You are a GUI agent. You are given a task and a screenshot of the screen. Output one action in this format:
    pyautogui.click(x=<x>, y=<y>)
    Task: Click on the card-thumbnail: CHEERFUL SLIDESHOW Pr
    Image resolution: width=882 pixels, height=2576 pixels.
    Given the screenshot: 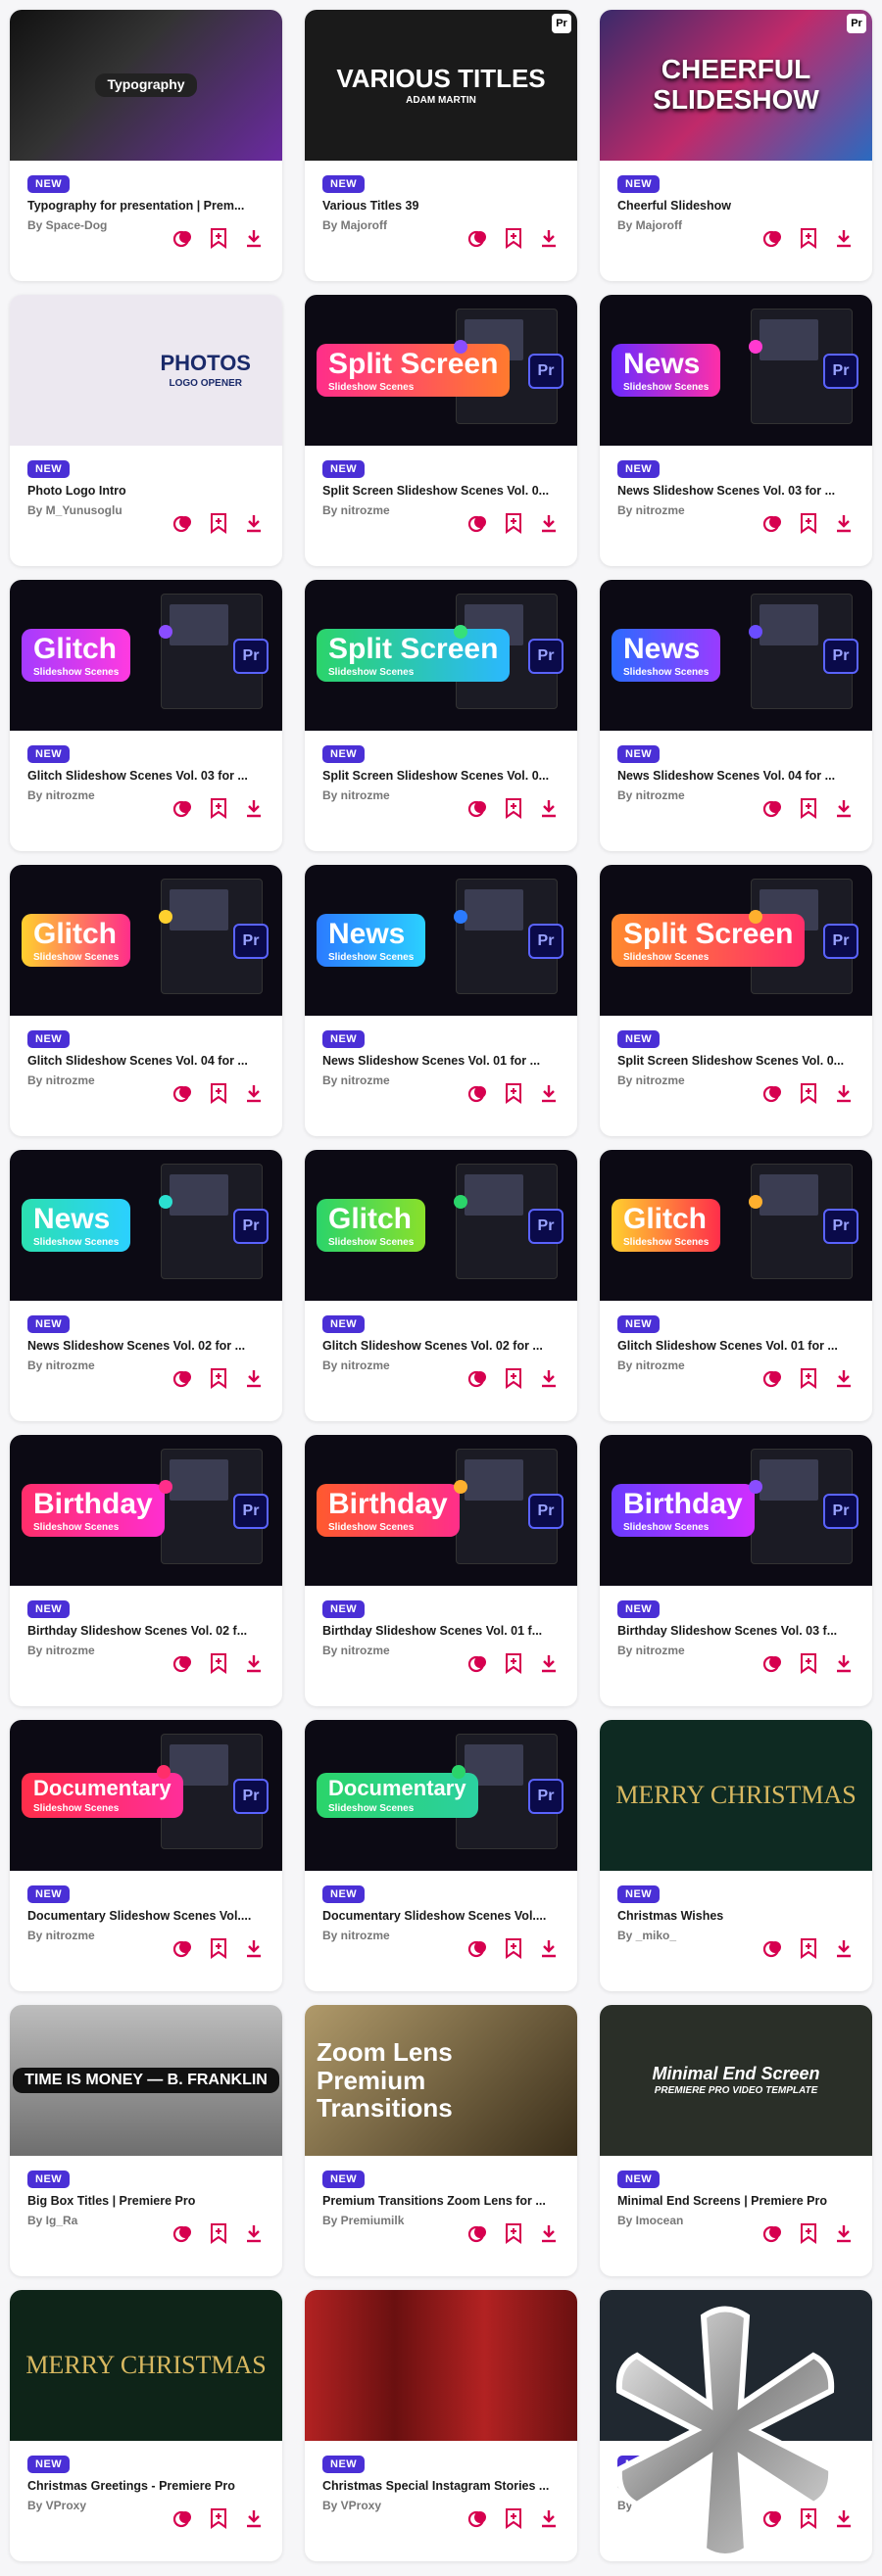 What is the action you would take?
    pyautogui.click(x=736, y=85)
    